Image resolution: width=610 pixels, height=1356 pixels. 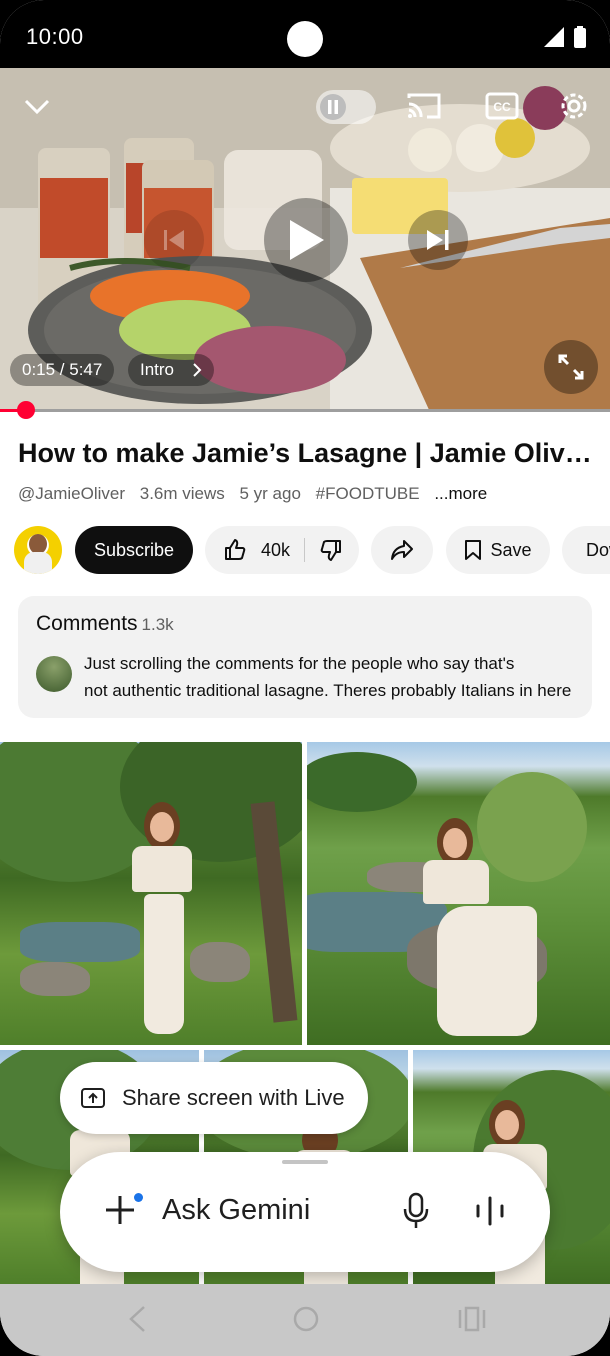 What do you see at coordinates (134, 550) in the screenshot?
I see `subscribe-button: Subscribe` at bounding box center [134, 550].